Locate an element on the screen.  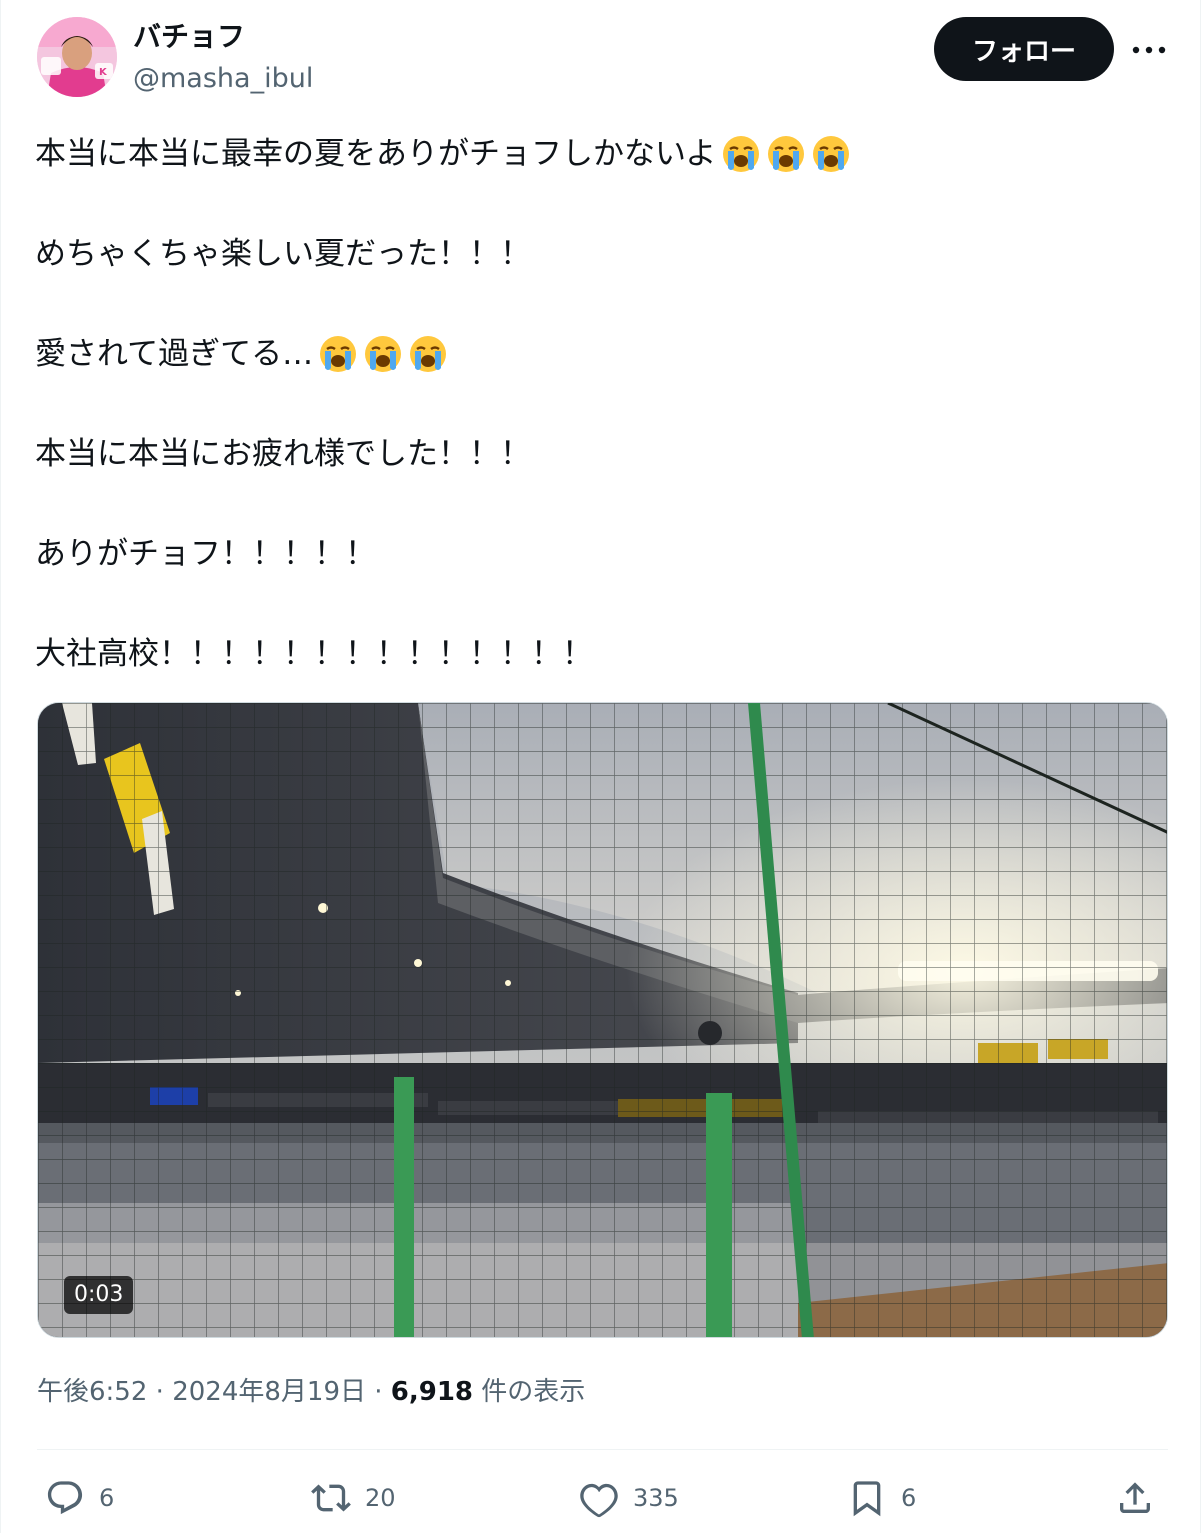
tweet-line: 大社高校！！！！！！！！！！！！！！ is located at coordinates (314, 654).